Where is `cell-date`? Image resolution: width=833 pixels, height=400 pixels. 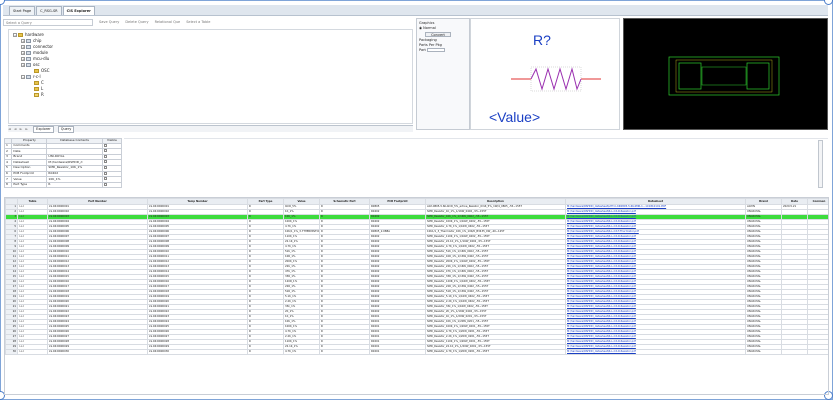
cell-date is located at coordinates (794, 352).